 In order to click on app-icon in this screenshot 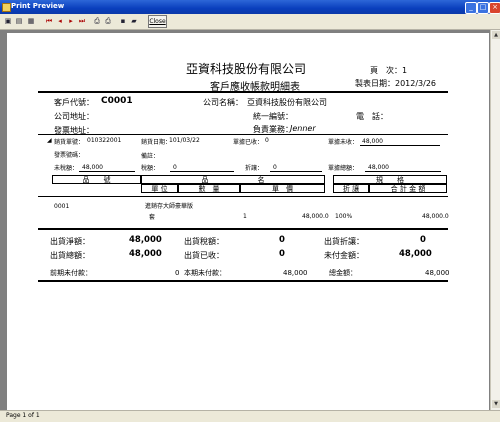, I will do `click(6, 7)`.